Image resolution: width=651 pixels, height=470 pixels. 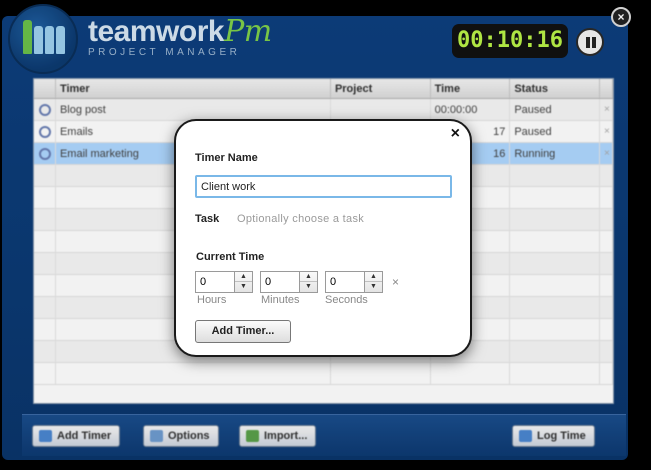 I want to click on seconds-input, so click(x=345, y=282).